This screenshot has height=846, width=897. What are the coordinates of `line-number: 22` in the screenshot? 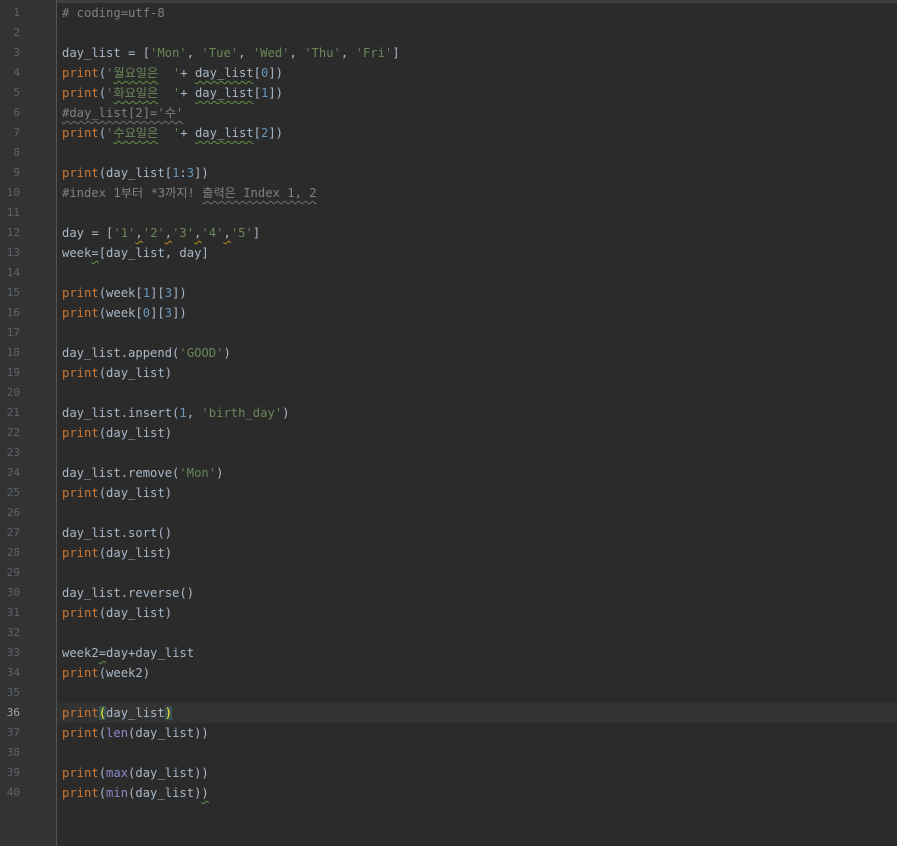 It's located at (10, 433).